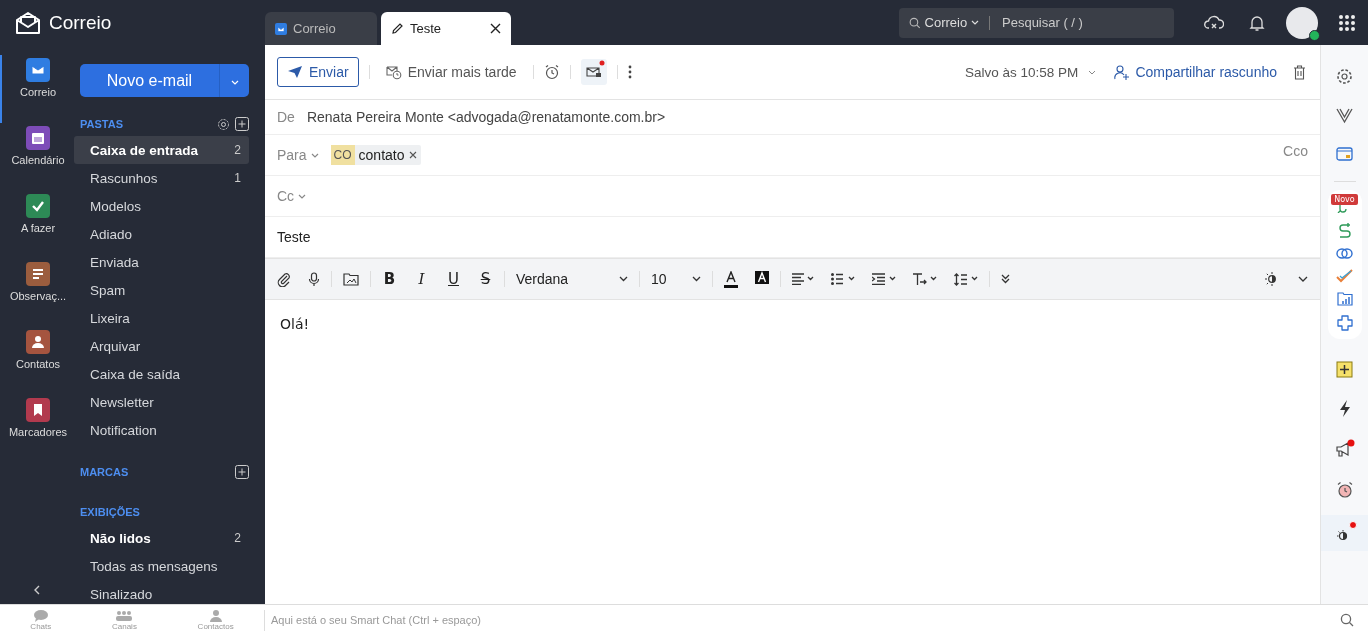  Describe the element at coordinates (37, 225) in the screenshot. I see `nav-item: A fazer` at that location.